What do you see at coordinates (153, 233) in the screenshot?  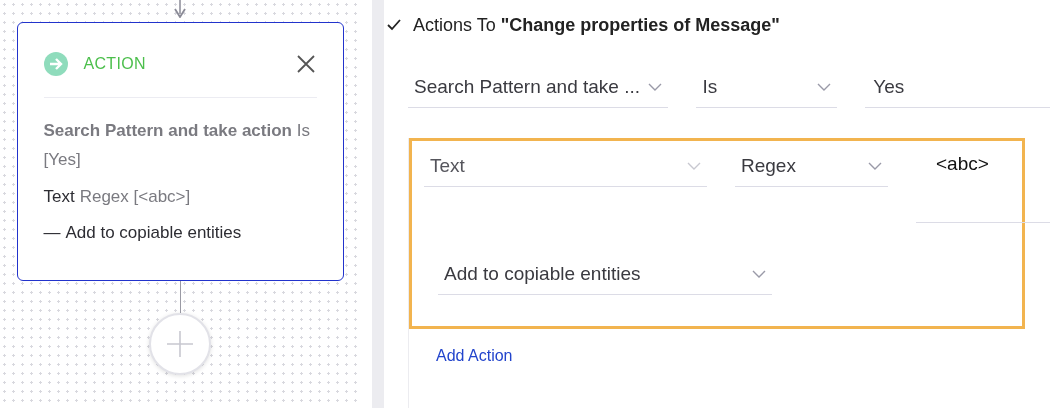 I see `action-text: Add to copiable entities` at bounding box center [153, 233].